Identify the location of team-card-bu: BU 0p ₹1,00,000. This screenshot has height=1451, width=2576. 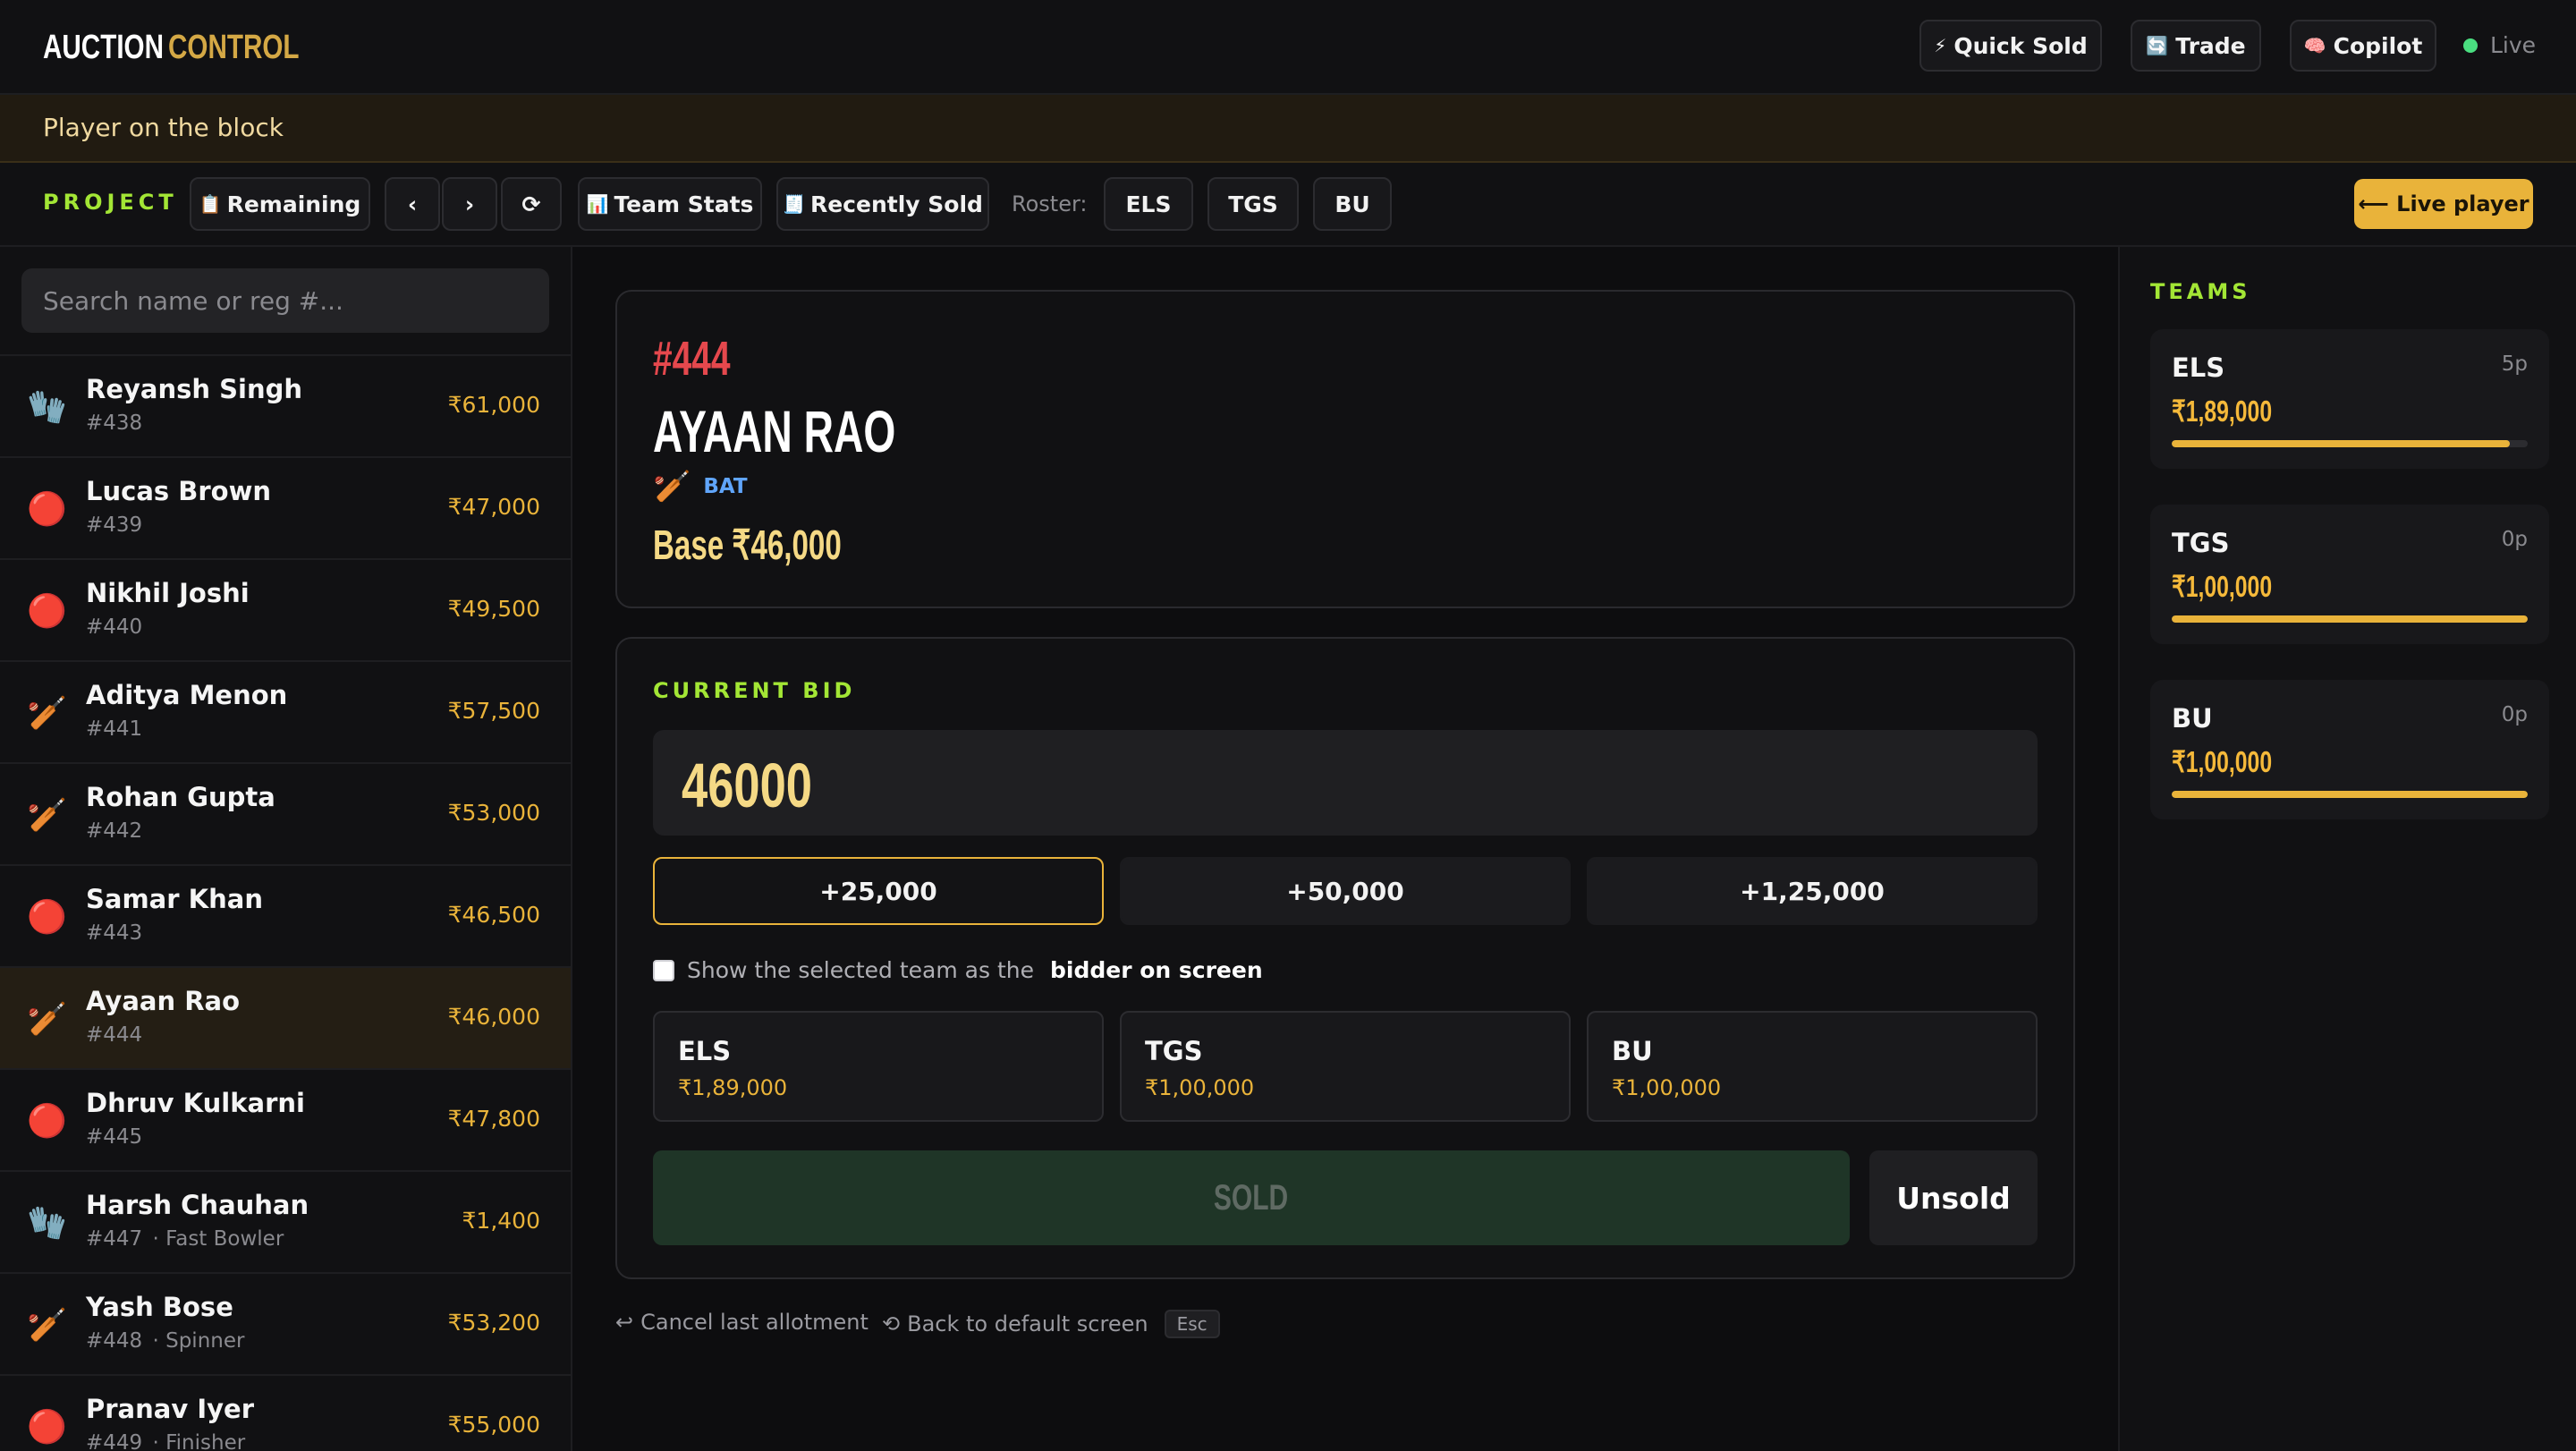
(2349, 749).